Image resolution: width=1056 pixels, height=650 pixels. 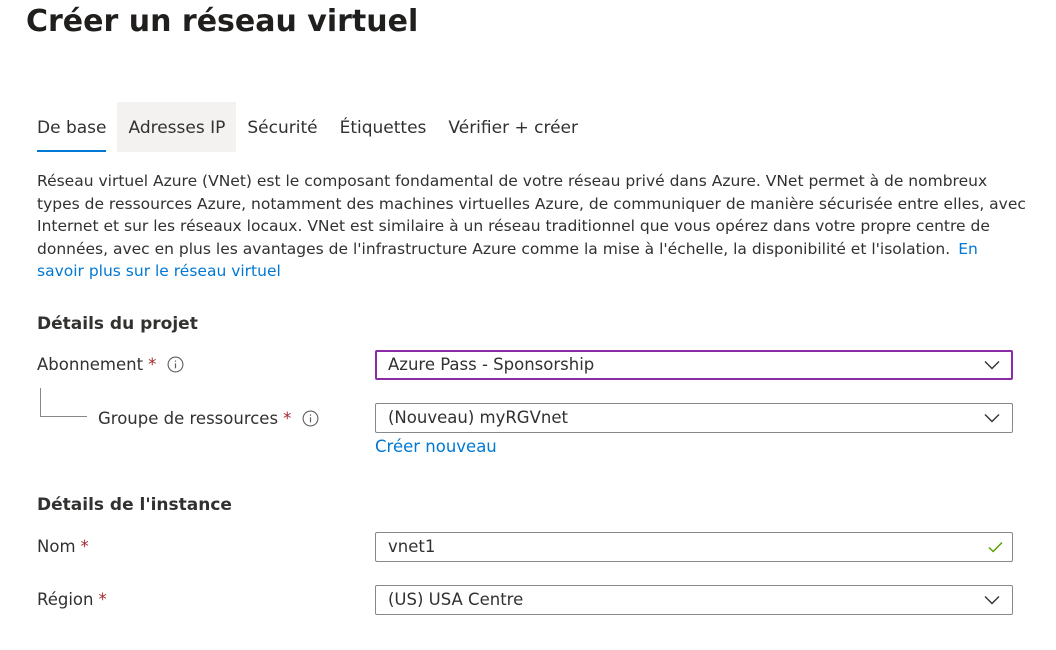 I want to click on region-value: (US) USA Centre, so click(x=456, y=599).